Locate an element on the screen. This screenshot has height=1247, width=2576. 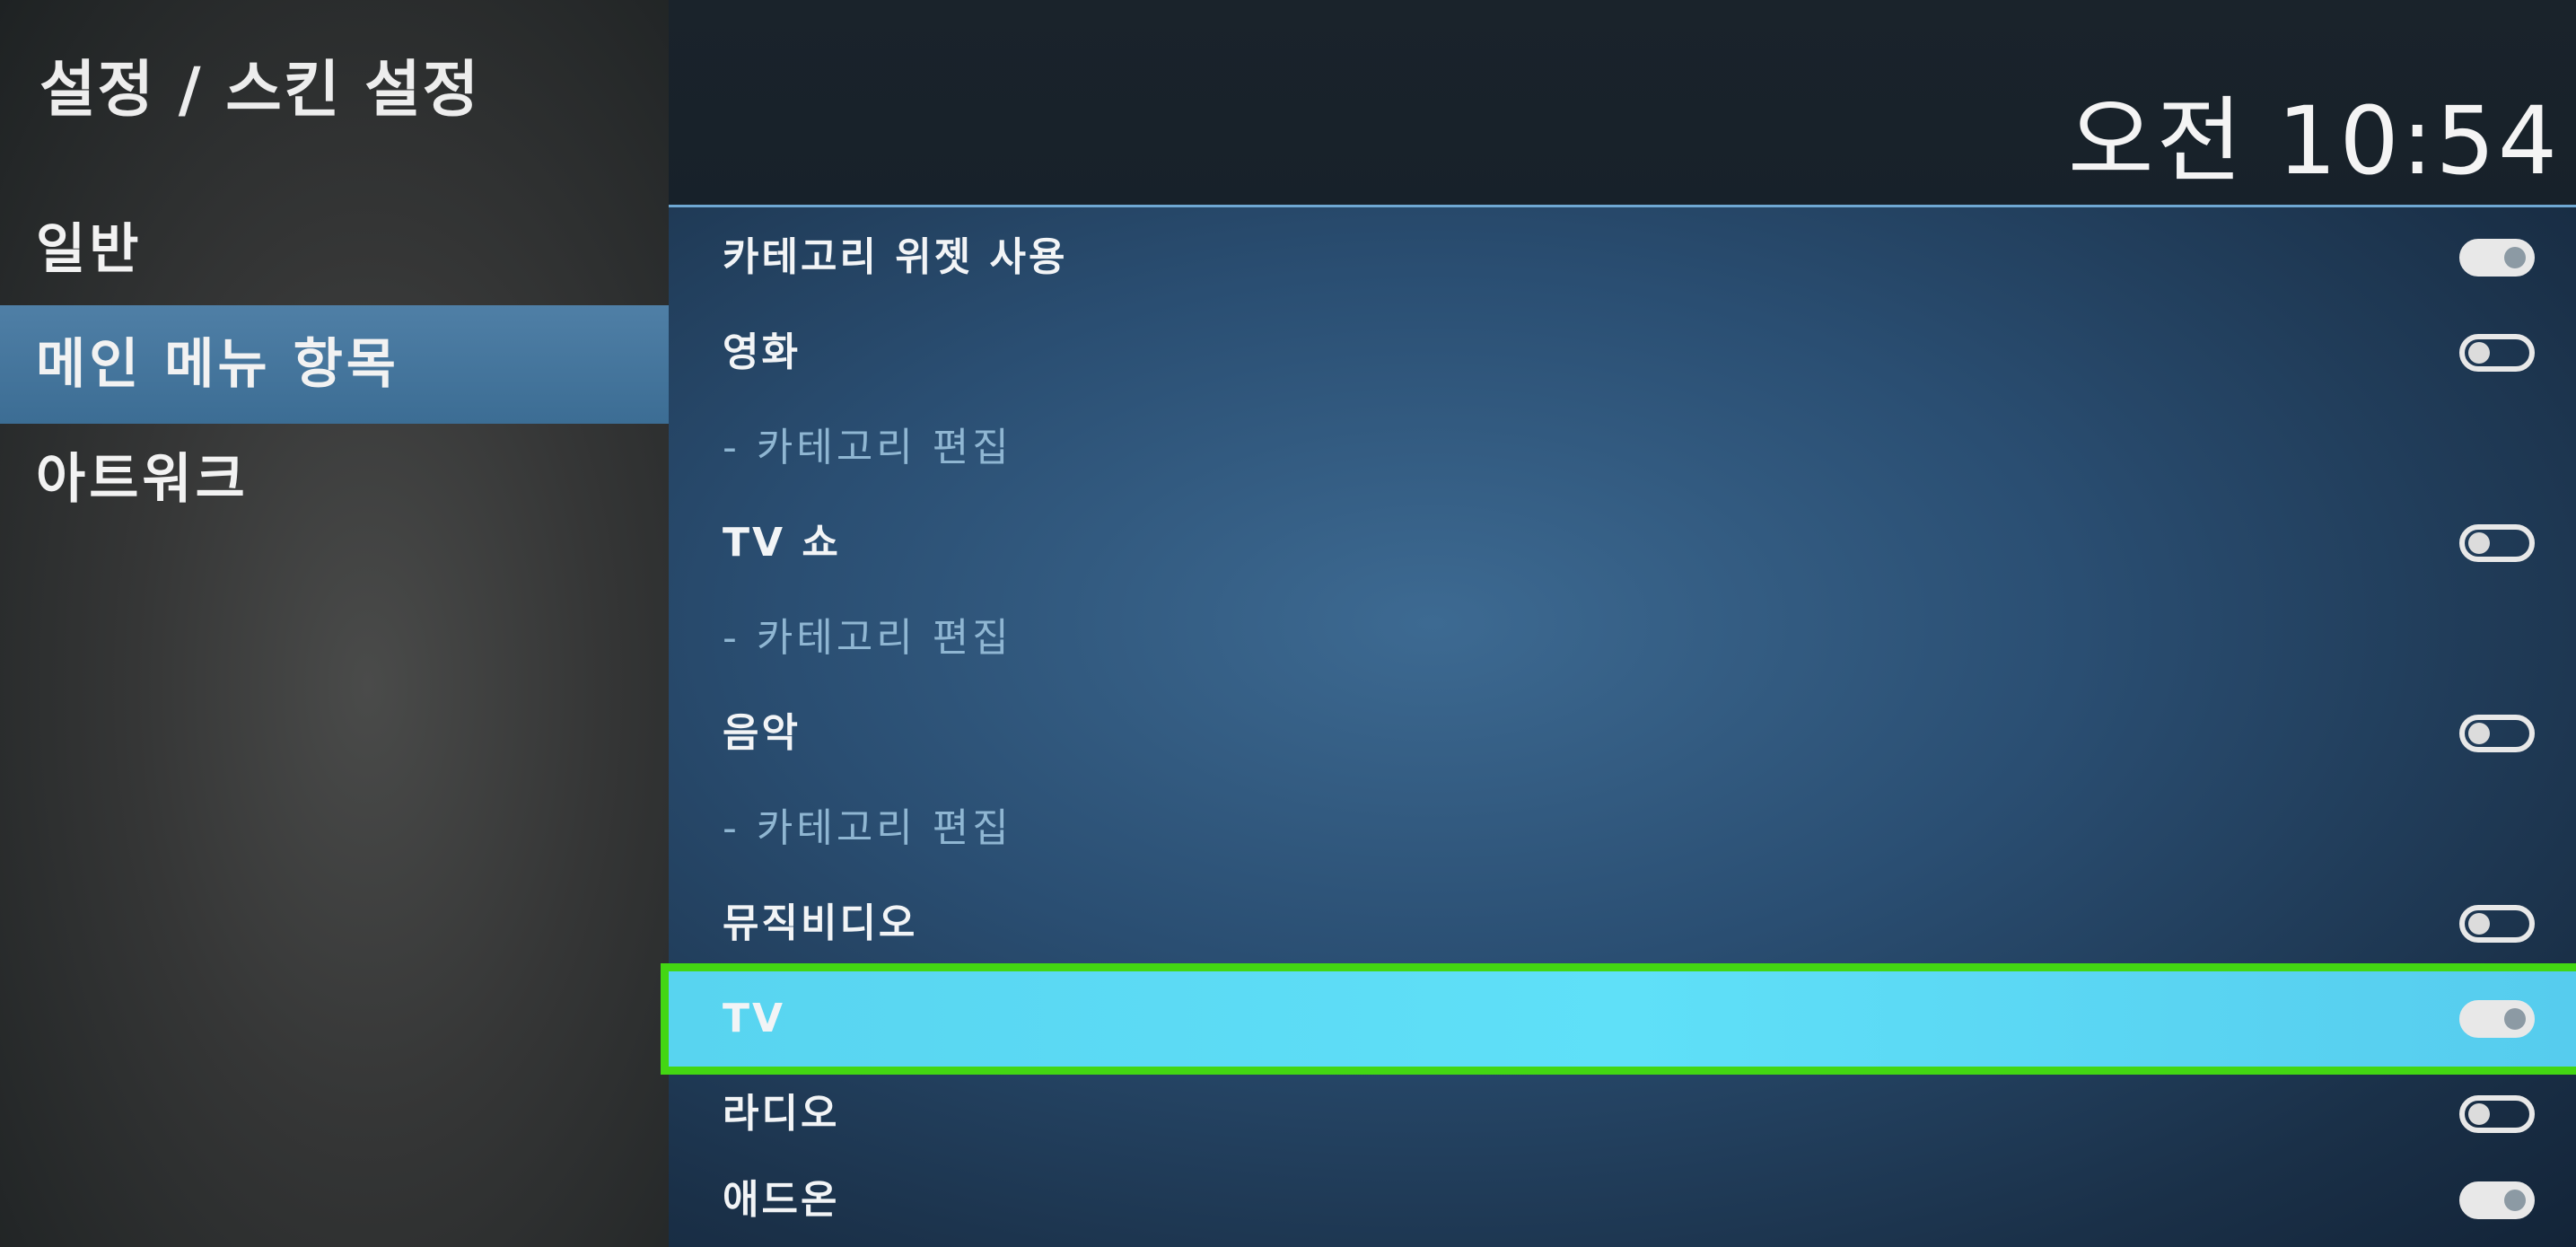
setting-label: 뮤직비디오 is located at coordinates (820, 923).